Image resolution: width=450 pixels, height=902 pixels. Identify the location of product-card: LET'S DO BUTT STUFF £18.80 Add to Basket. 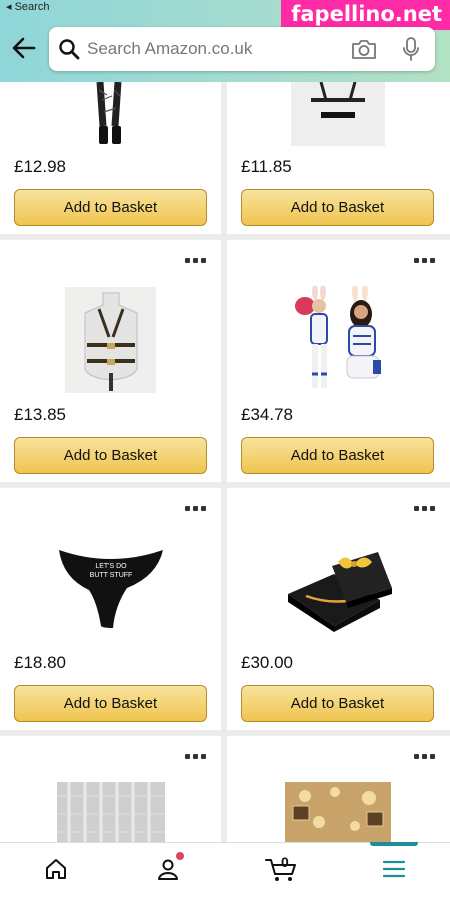
(110, 609).